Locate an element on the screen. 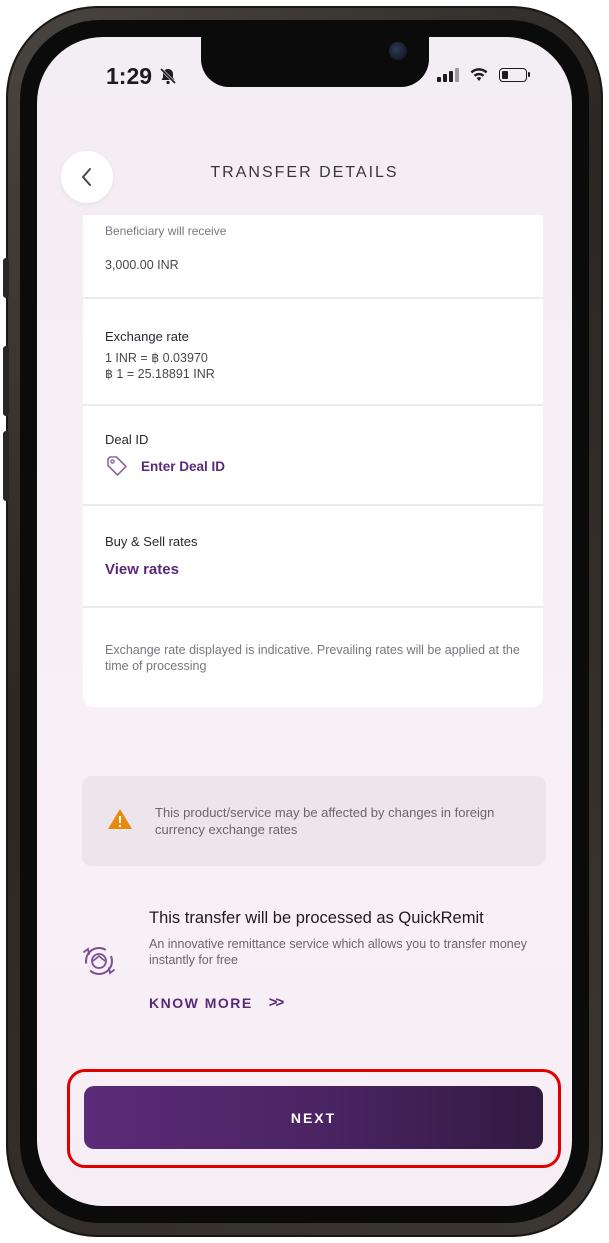  front-camera is located at coordinates (398, 51).